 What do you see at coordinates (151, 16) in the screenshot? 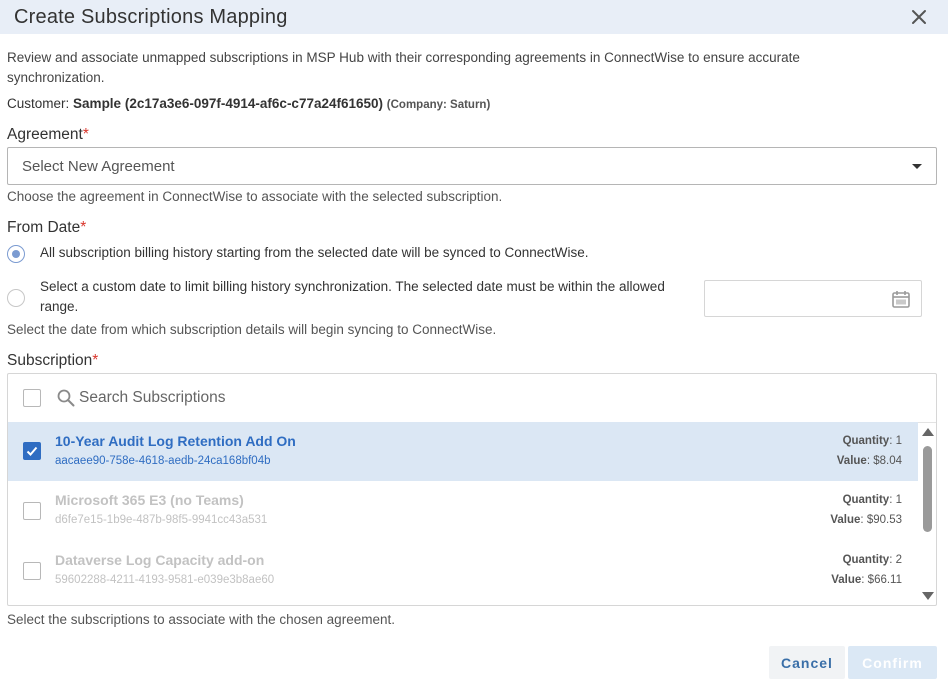
I see `dialog-title: Create Subscriptions Mapping` at bounding box center [151, 16].